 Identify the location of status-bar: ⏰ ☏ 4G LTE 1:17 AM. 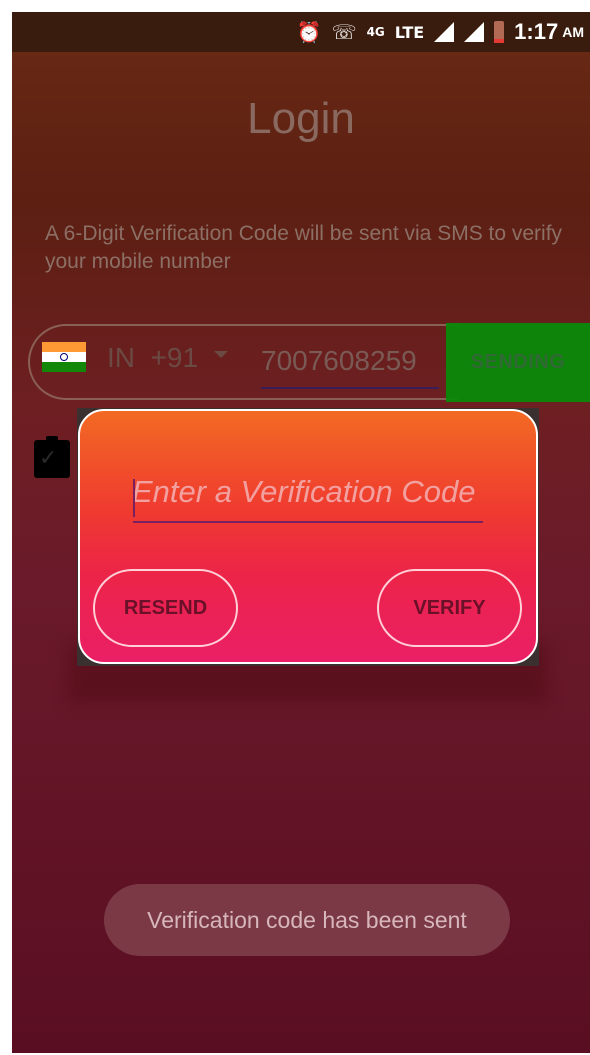
(301, 32).